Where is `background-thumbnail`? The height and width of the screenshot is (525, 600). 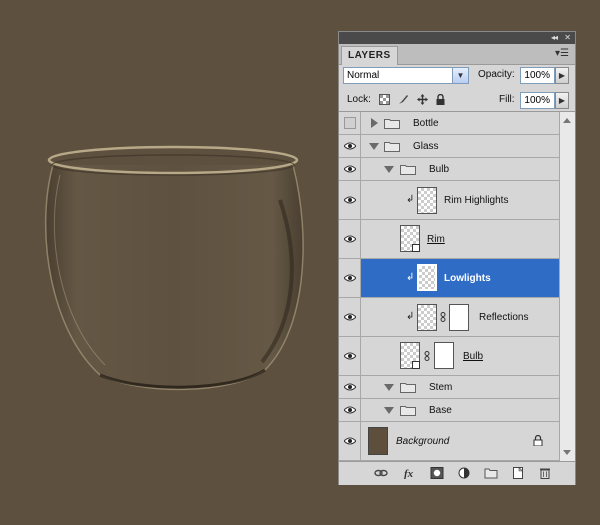 background-thumbnail is located at coordinates (378, 441).